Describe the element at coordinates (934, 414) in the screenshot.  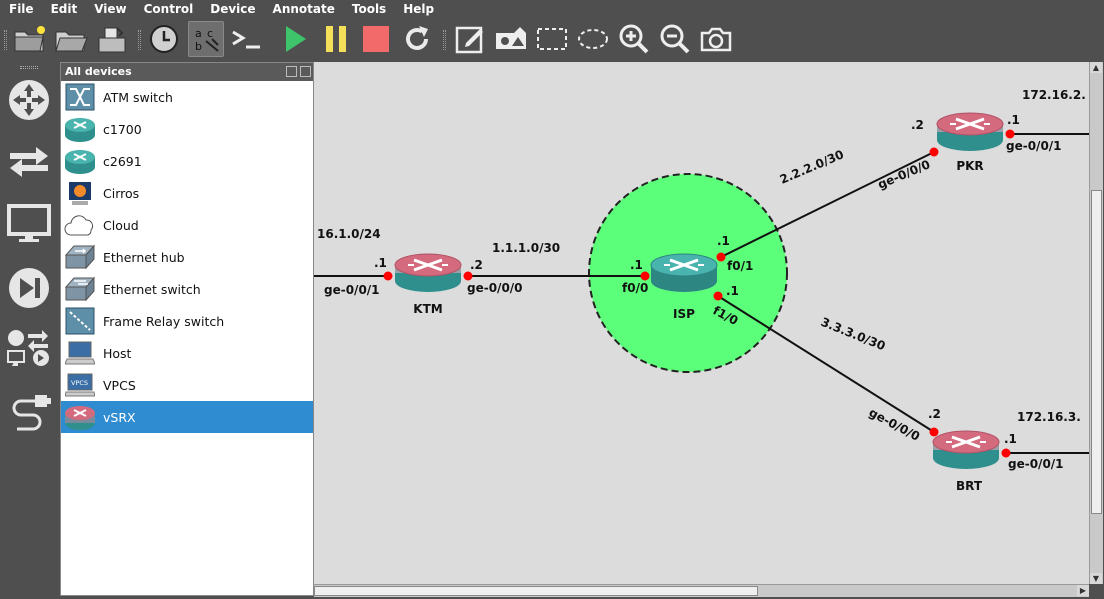
I see `if-label-brt-in-ip: .2` at that location.